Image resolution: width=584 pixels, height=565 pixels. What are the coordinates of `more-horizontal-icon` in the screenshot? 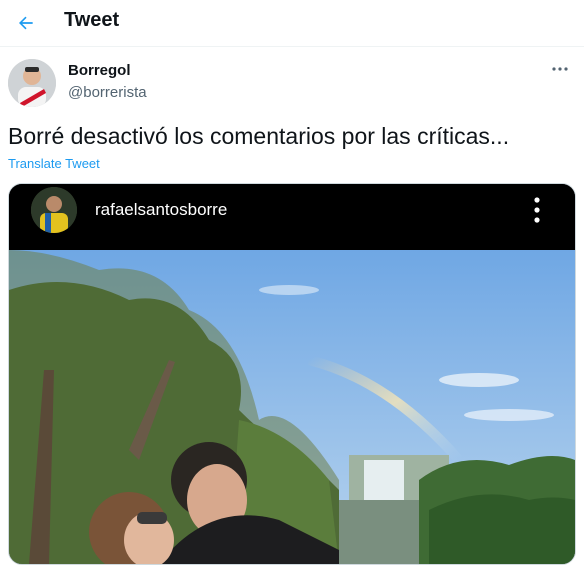 It's located at (560, 69).